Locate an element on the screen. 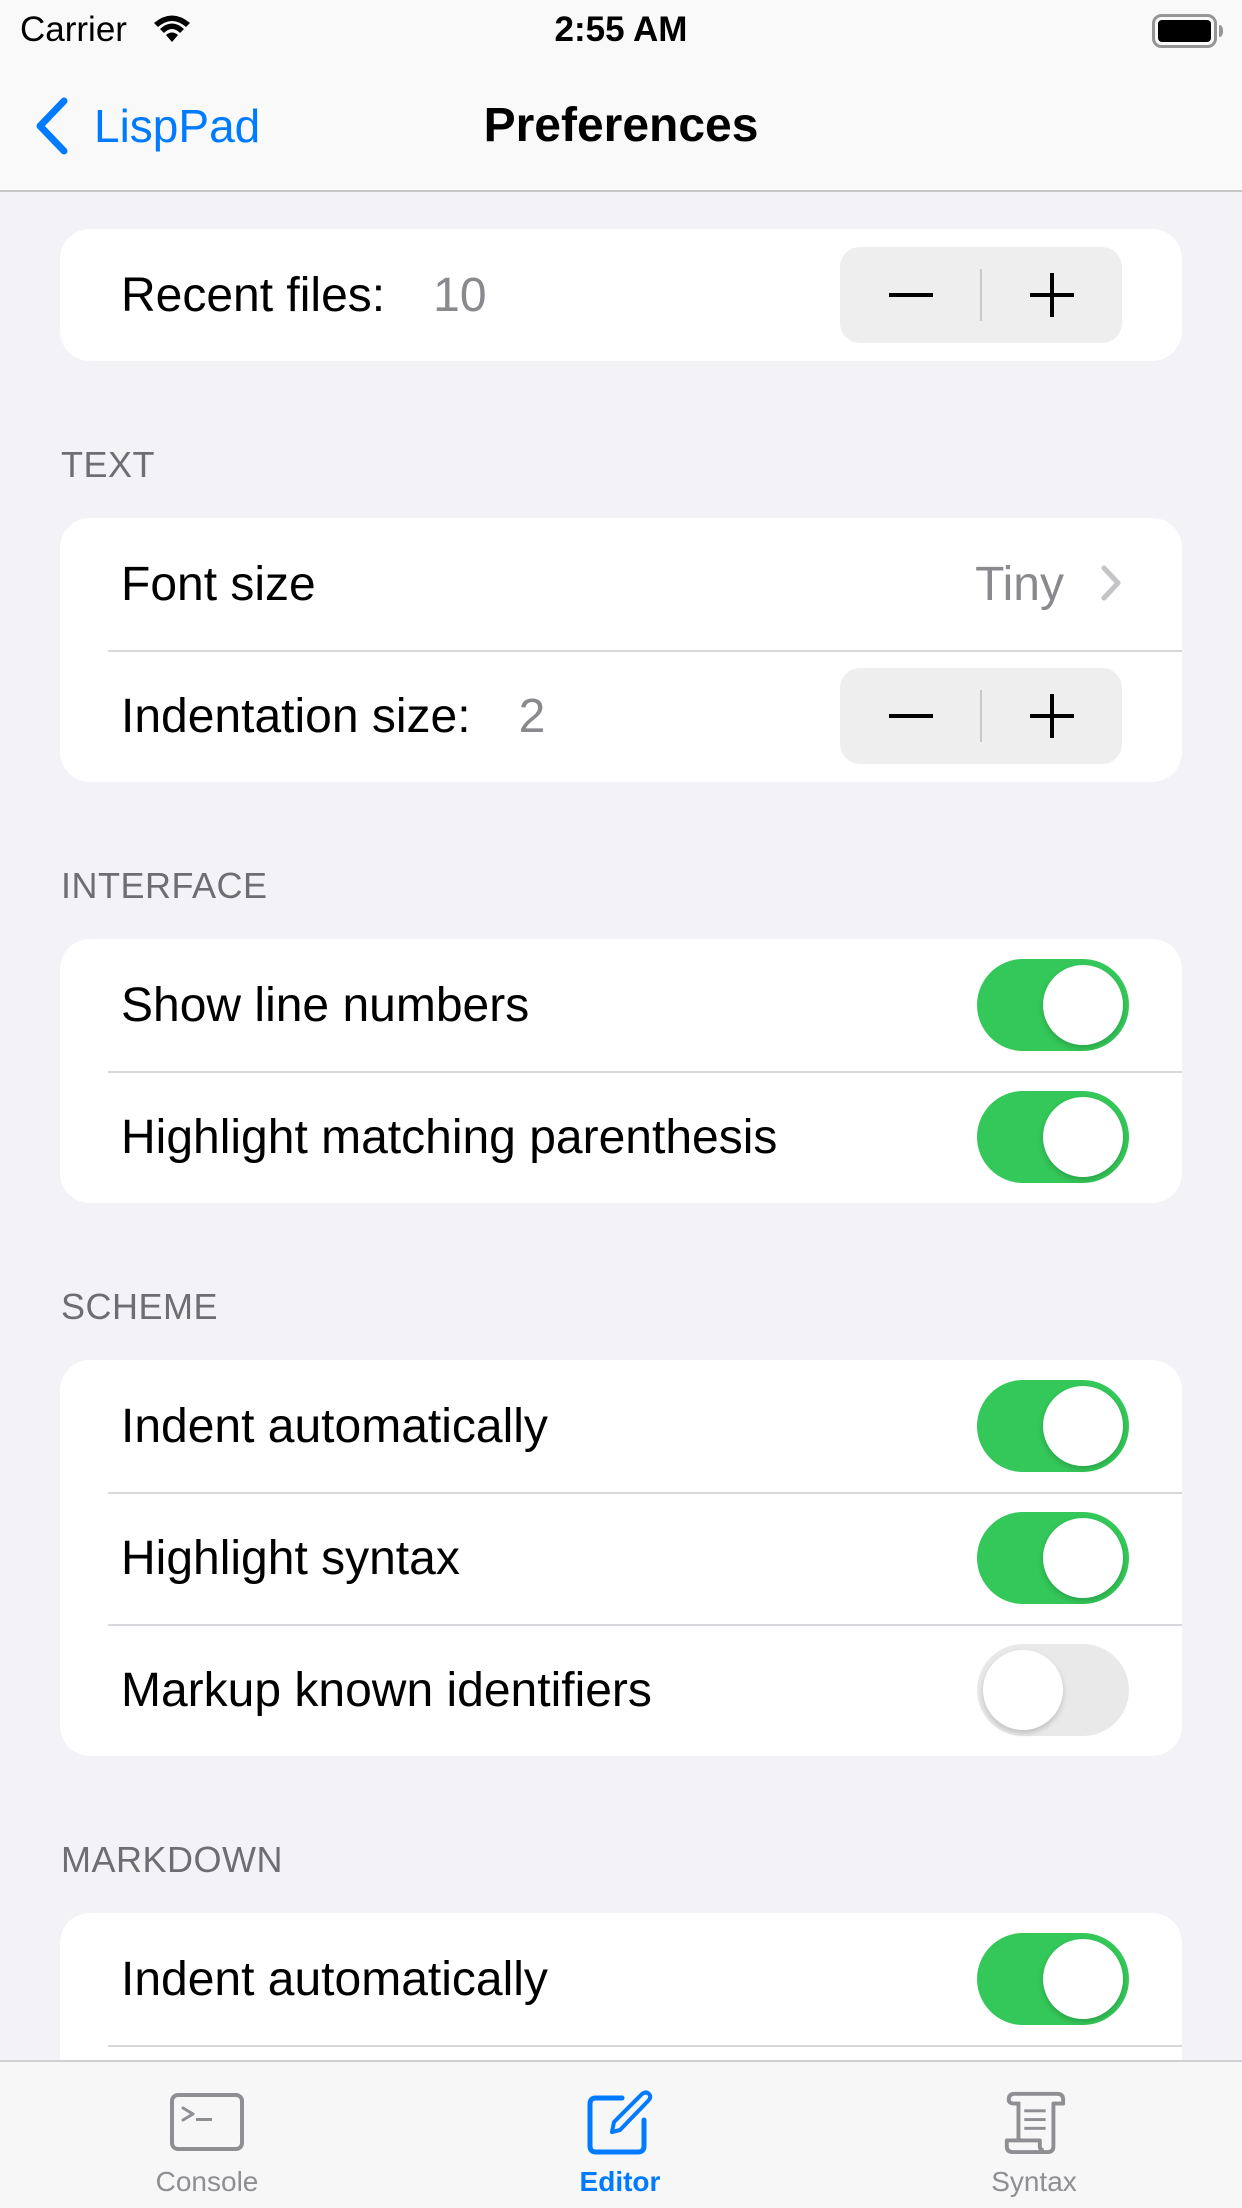  row-separator is located at coordinates (645, 2046).